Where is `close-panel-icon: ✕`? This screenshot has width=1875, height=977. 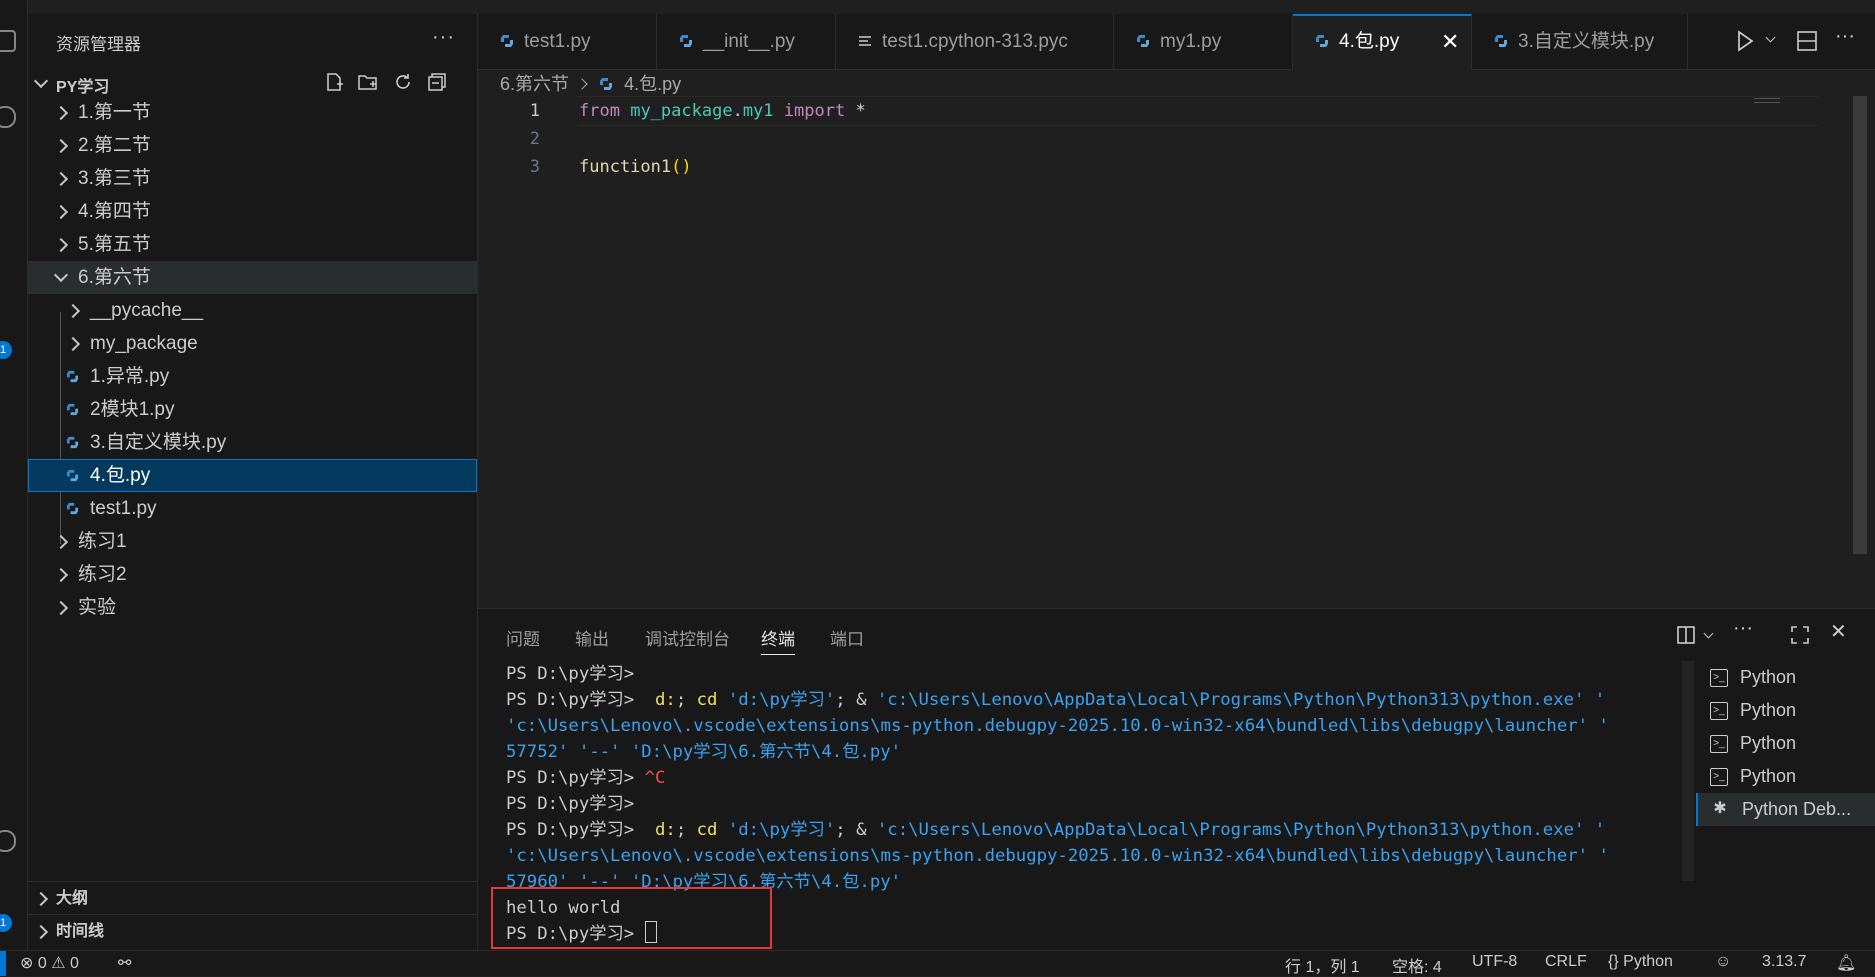
close-panel-icon: ✕ is located at coordinates (1838, 631).